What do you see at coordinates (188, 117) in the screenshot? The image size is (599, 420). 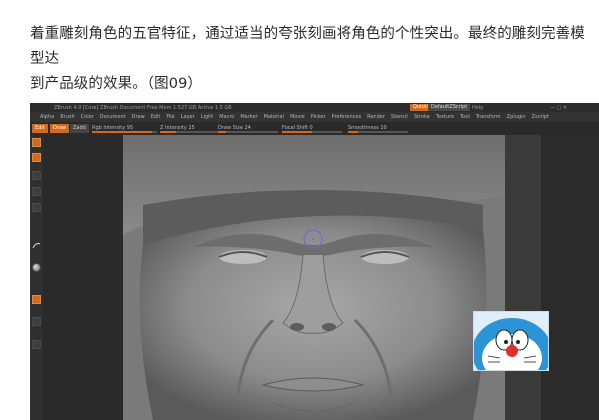 I see `menu-item: Layer` at bounding box center [188, 117].